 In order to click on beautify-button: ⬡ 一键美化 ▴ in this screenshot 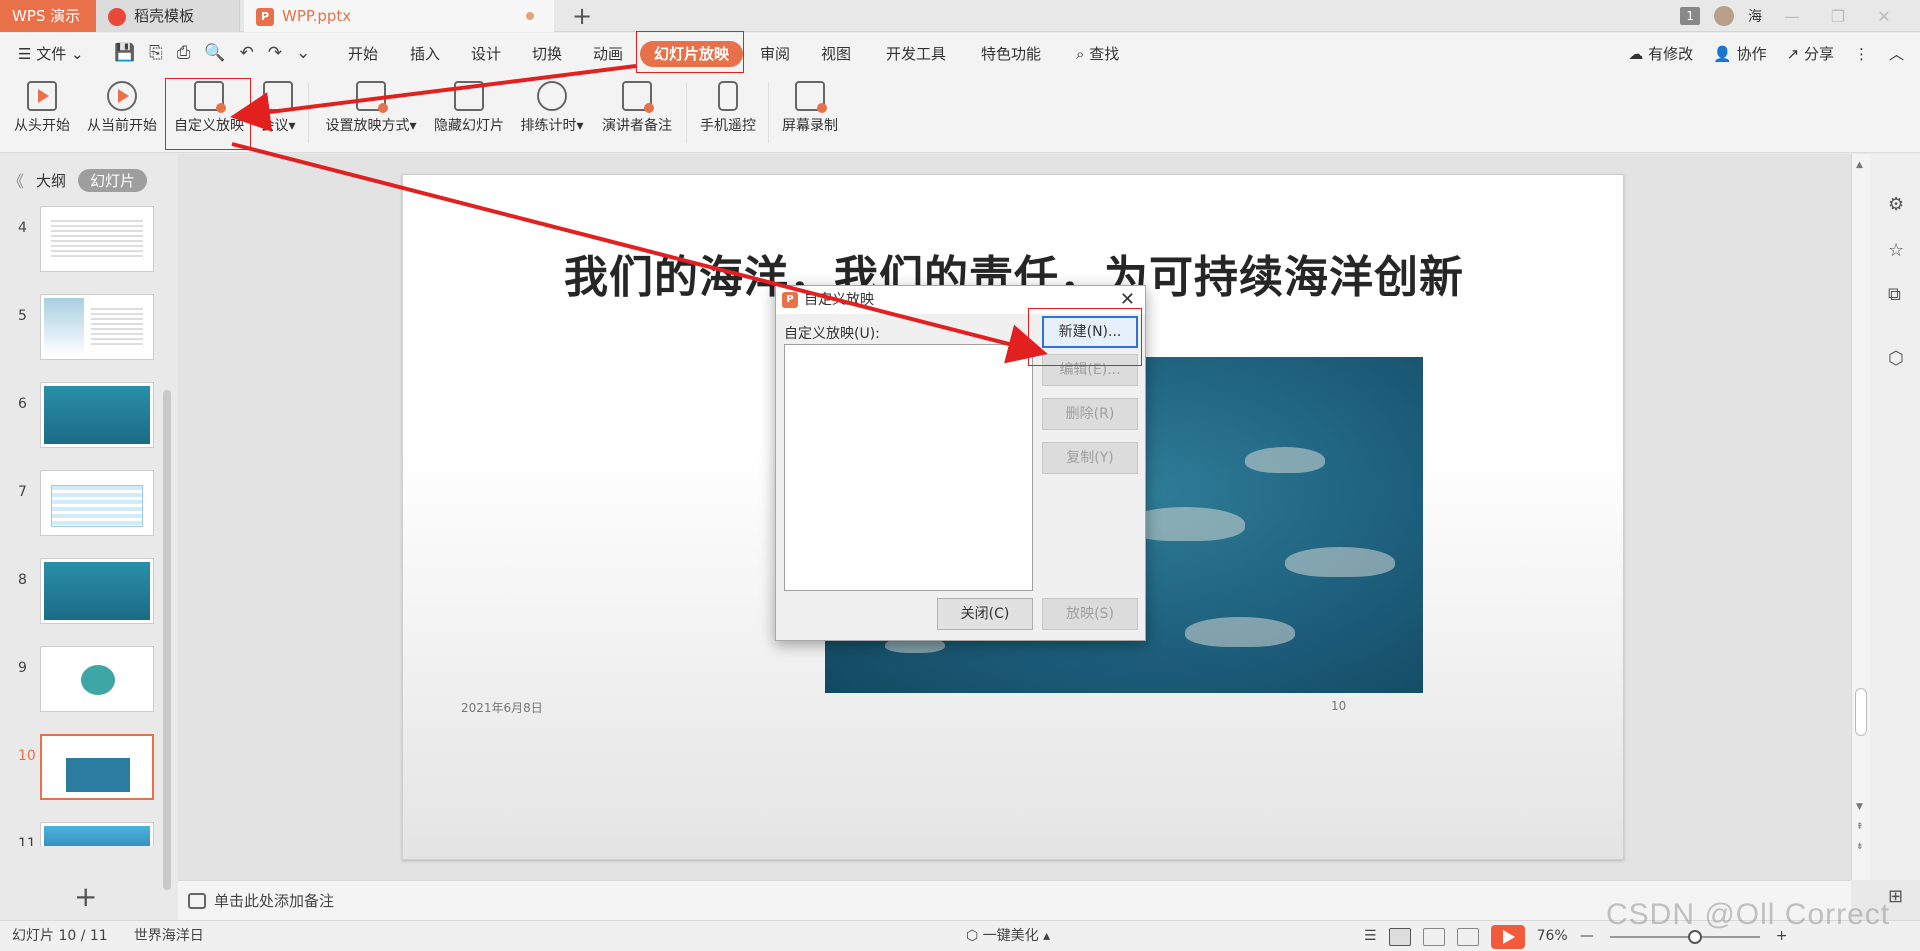, I will do `click(1008, 936)`.